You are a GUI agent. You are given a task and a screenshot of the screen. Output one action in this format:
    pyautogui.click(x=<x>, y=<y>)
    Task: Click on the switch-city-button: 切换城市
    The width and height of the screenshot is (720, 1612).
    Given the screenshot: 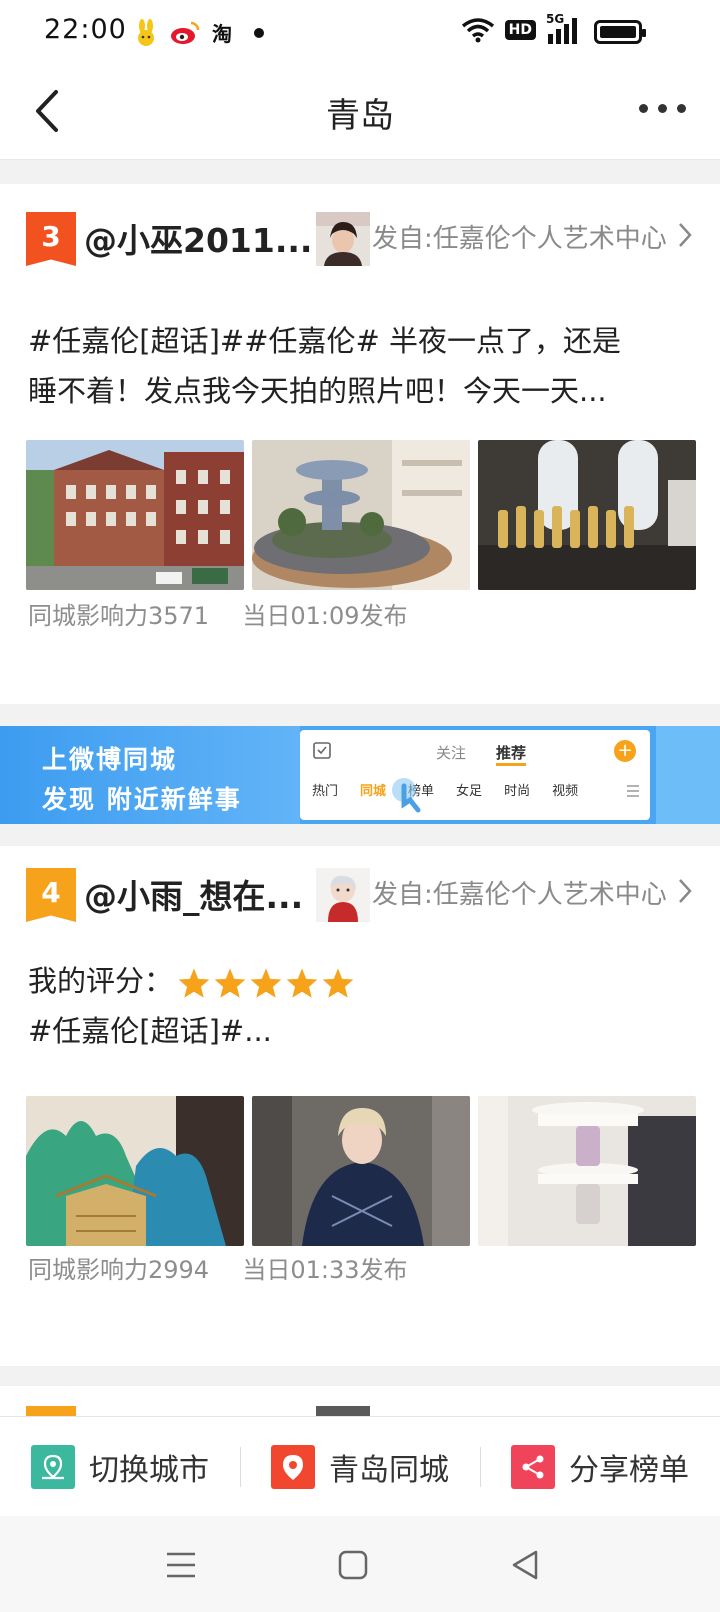 What is the action you would take?
    pyautogui.click(x=120, y=1466)
    